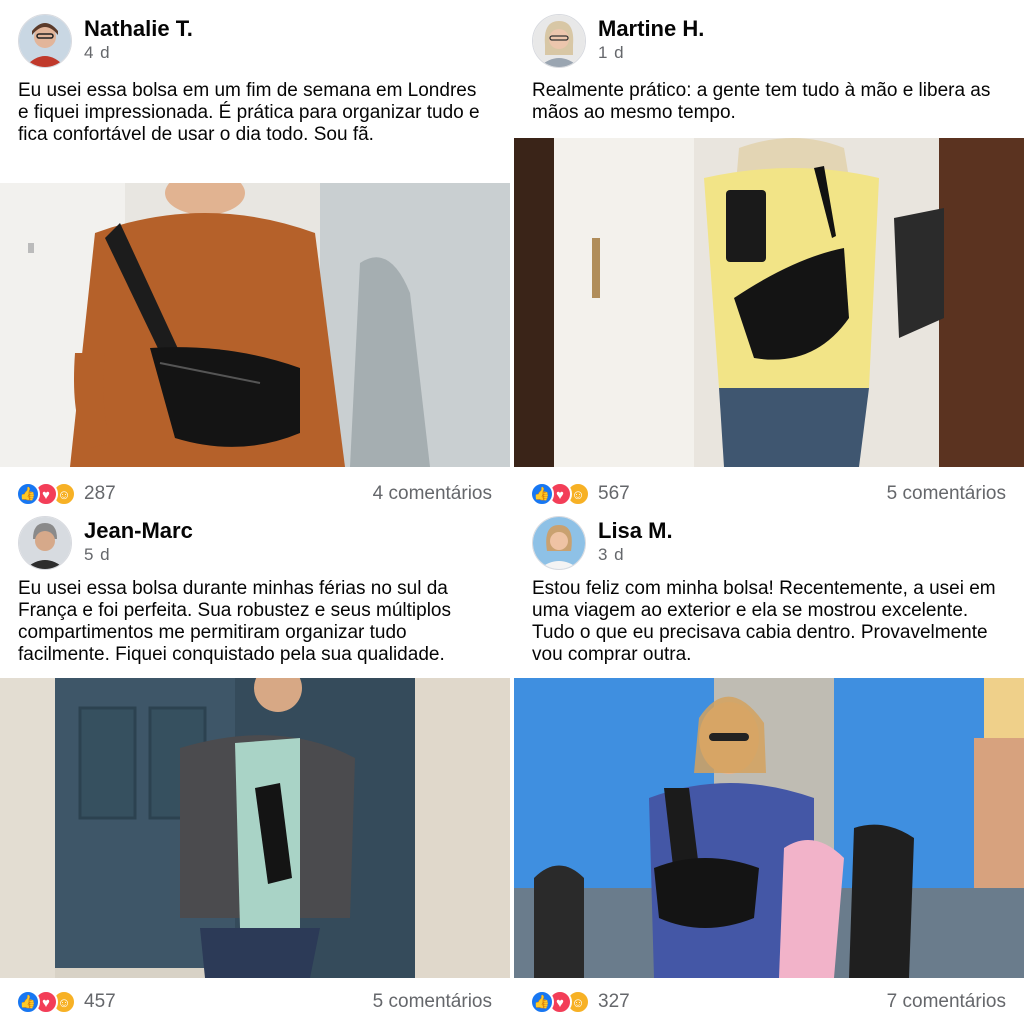 The width and height of the screenshot is (1024, 1024). I want to click on reaction-count: 327, so click(614, 1002).